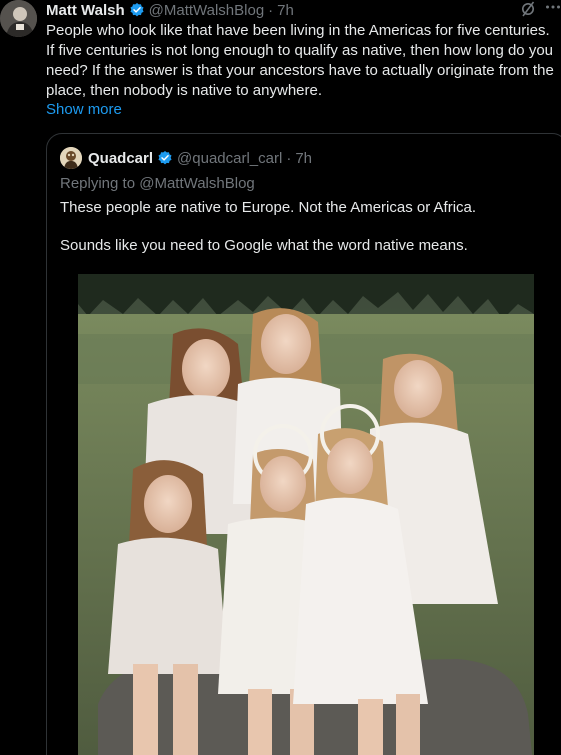 The height and width of the screenshot is (755, 561). I want to click on show-more-link: Show more, so click(84, 110).